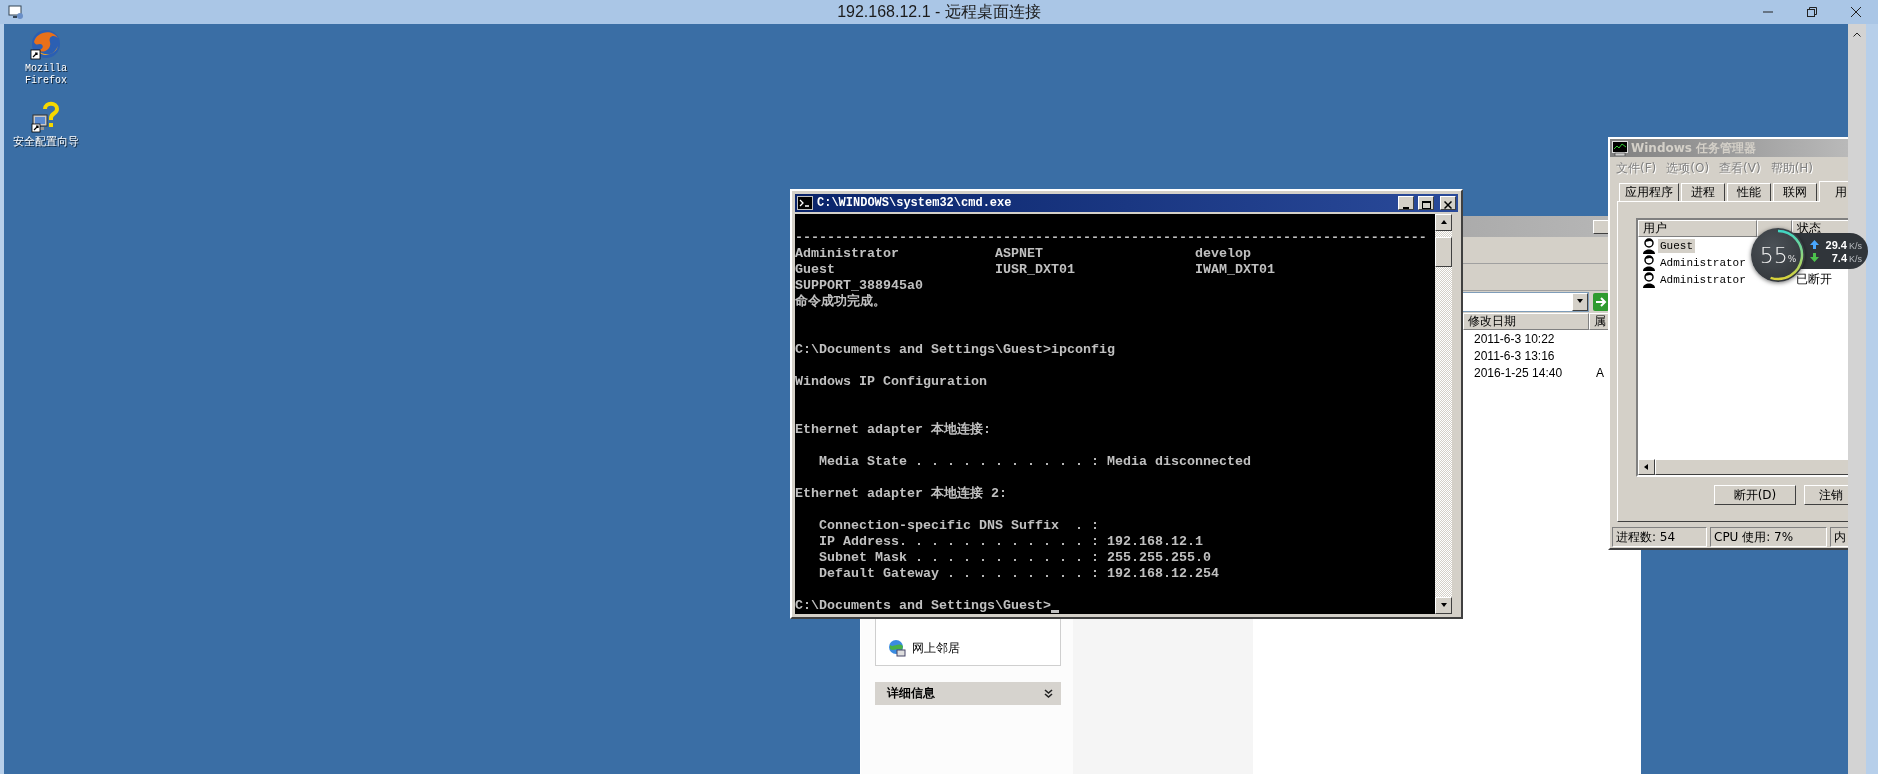 Image resolution: width=1878 pixels, height=774 pixels. I want to click on tab: 用, so click(1833, 191).